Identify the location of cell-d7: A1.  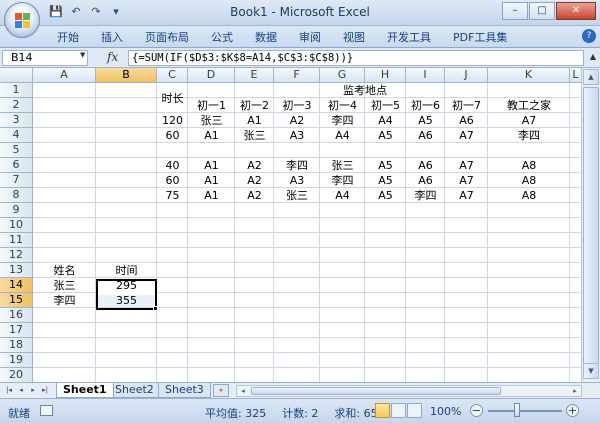
(211, 180).